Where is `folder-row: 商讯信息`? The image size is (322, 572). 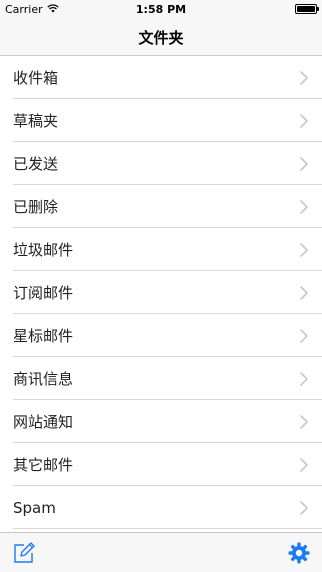
folder-row: 商讯信息 is located at coordinates (161, 378).